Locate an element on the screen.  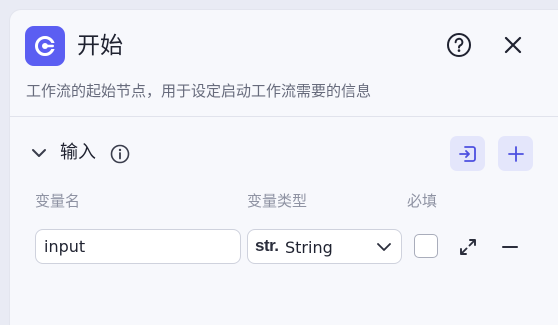
variable-type-label: String is located at coordinates (309, 247).